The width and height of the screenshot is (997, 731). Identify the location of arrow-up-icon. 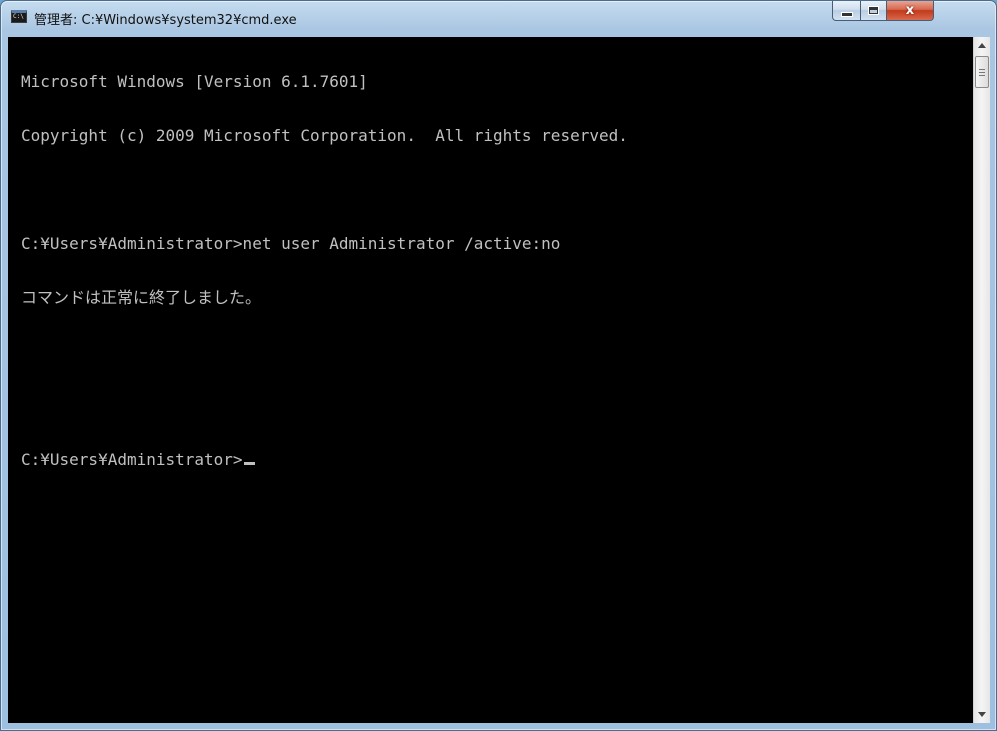
(982, 45).